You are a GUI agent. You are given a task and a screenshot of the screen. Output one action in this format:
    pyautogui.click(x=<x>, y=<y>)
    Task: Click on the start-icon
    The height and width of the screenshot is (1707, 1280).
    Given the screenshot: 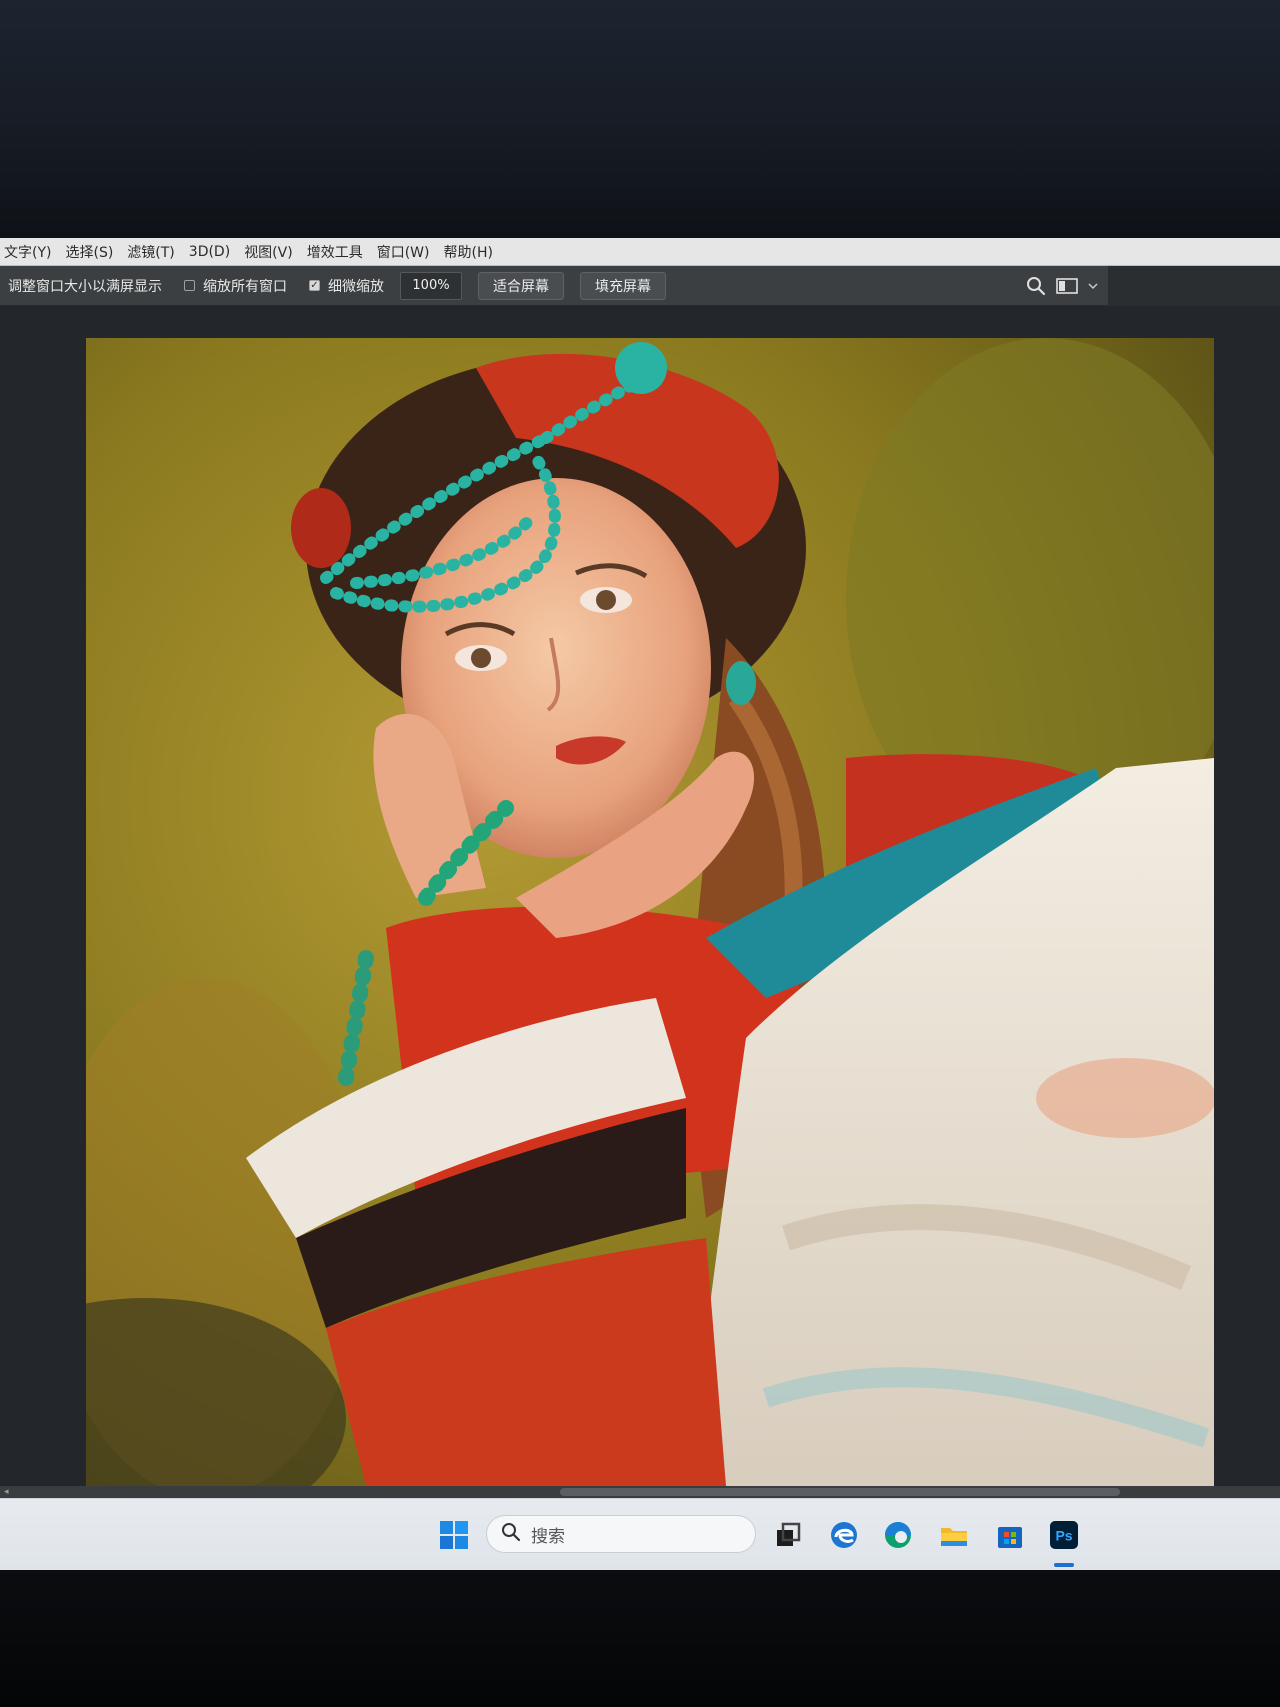 What is the action you would take?
    pyautogui.click(x=454, y=1535)
    